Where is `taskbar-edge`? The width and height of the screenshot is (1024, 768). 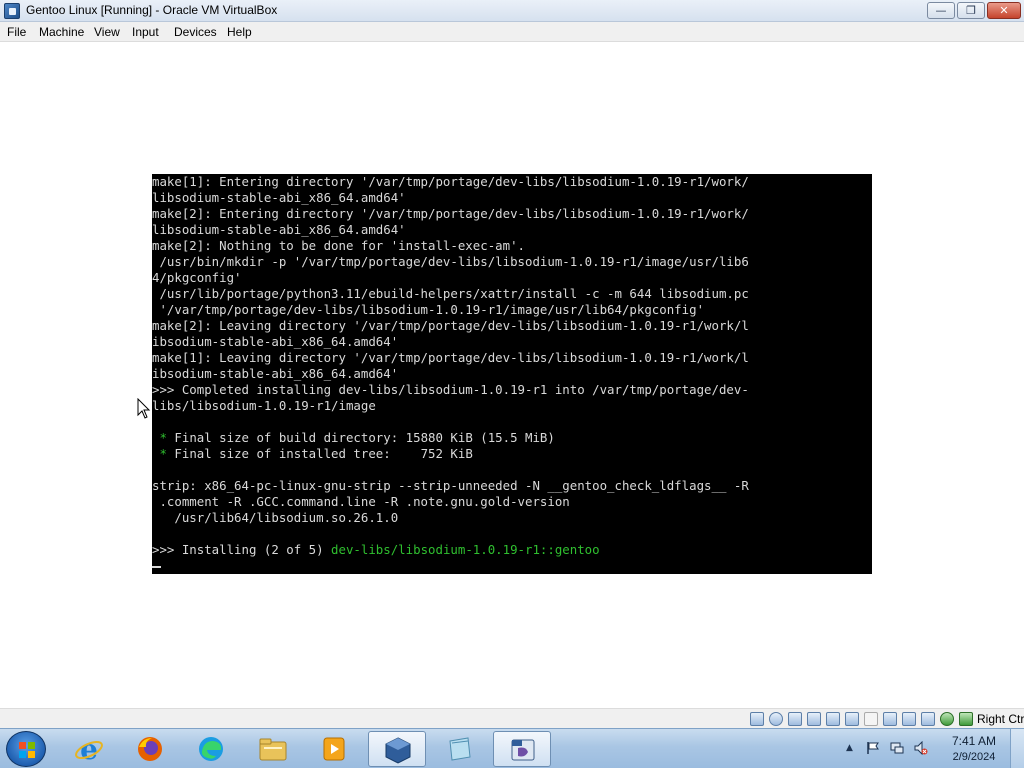
taskbar-edge is located at coordinates (211, 749).